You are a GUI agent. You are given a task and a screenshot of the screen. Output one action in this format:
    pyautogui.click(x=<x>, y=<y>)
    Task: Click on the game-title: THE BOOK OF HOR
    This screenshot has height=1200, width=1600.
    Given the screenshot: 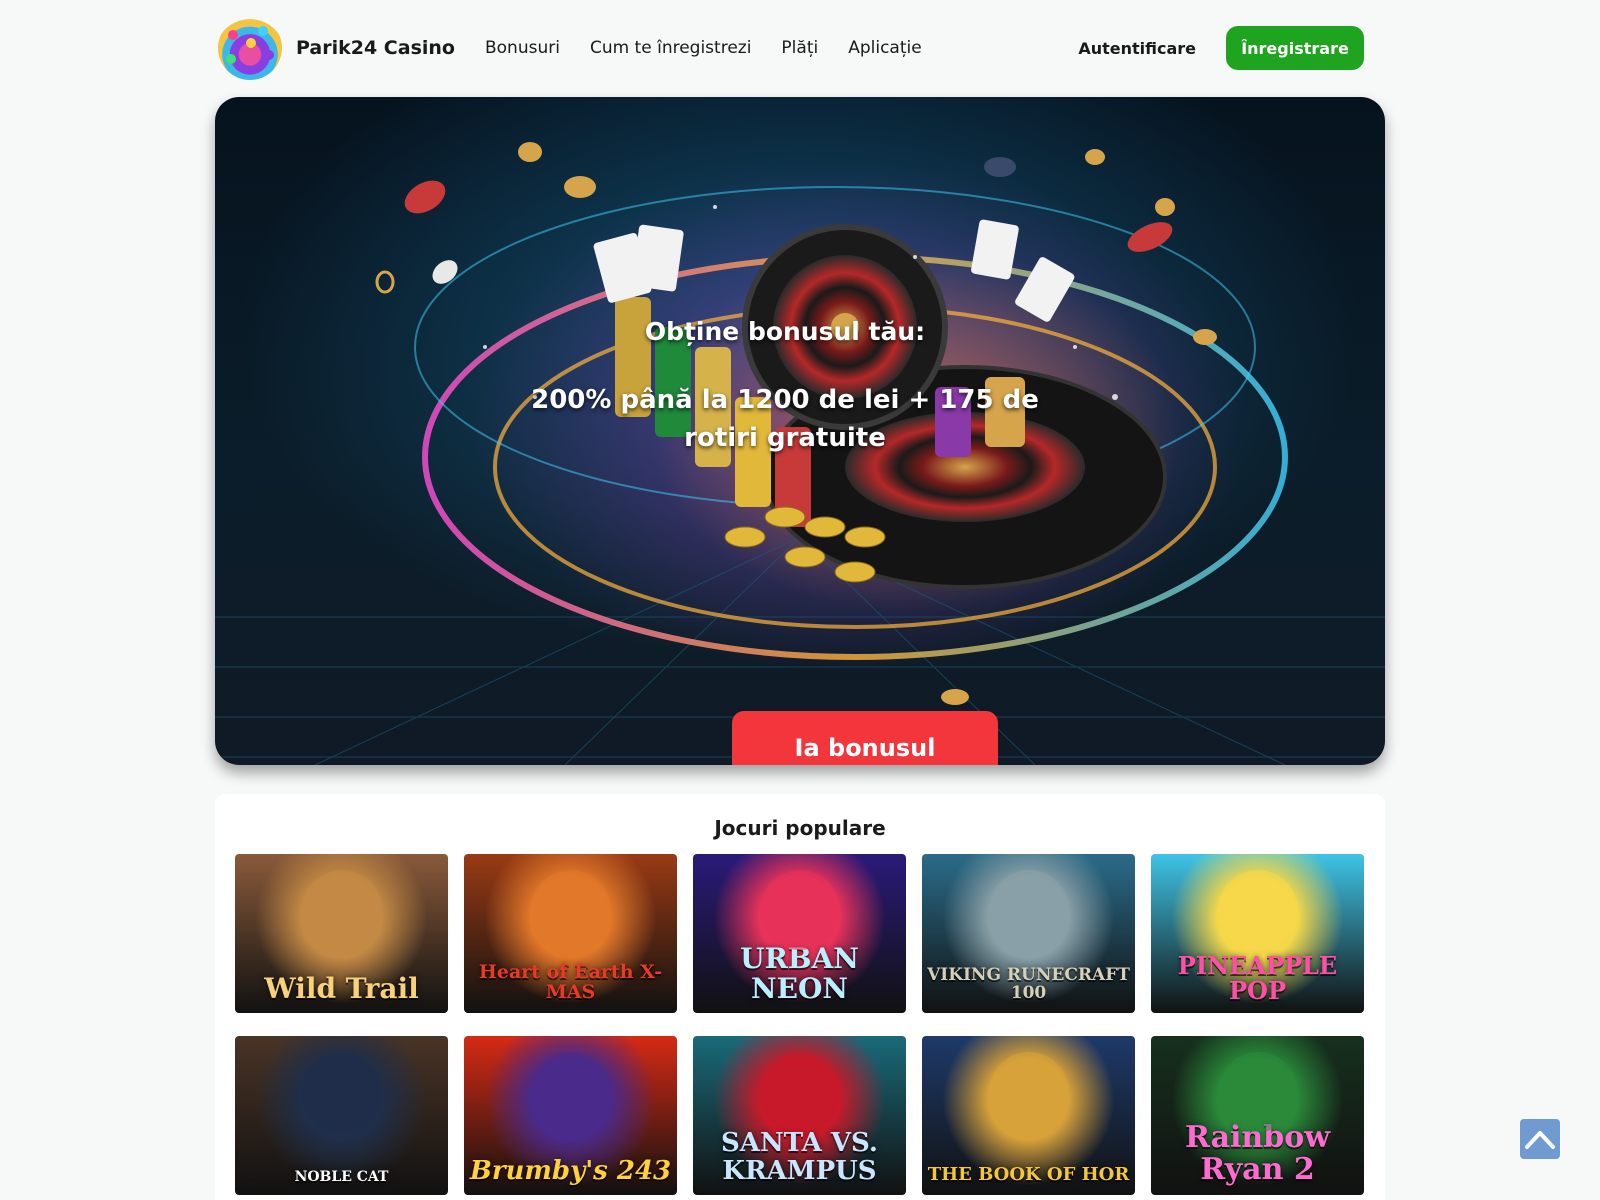 What is the action you would take?
    pyautogui.click(x=1028, y=1175)
    